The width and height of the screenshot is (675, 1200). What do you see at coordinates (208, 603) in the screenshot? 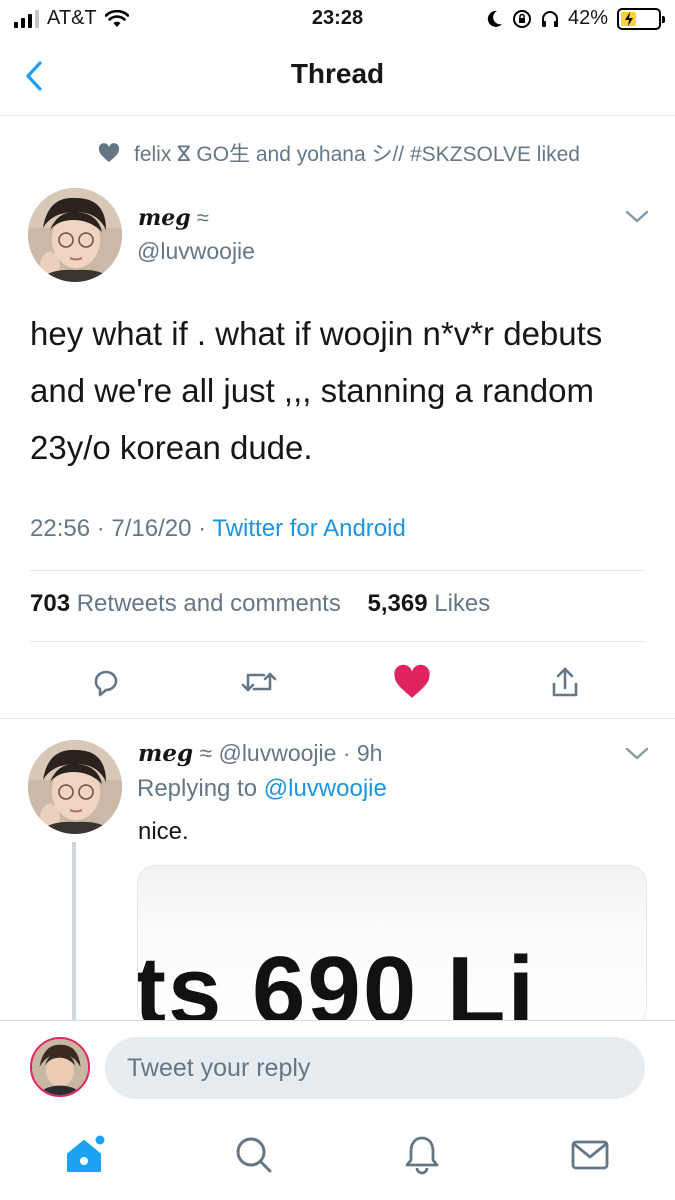
I see `retweets-label: Retweets and comments` at bounding box center [208, 603].